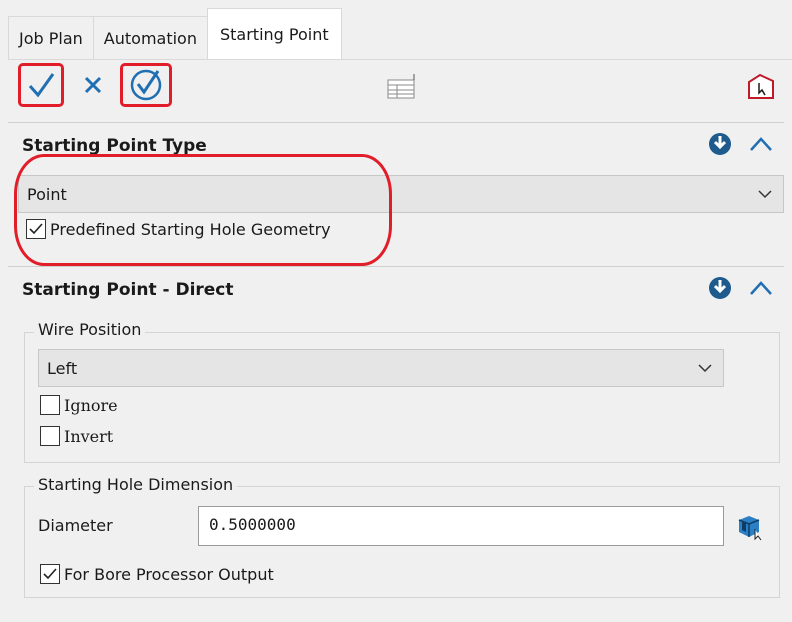 The image size is (792, 622). Describe the element at coordinates (401, 194) in the screenshot. I see `starting-point-type-select: Point` at that location.